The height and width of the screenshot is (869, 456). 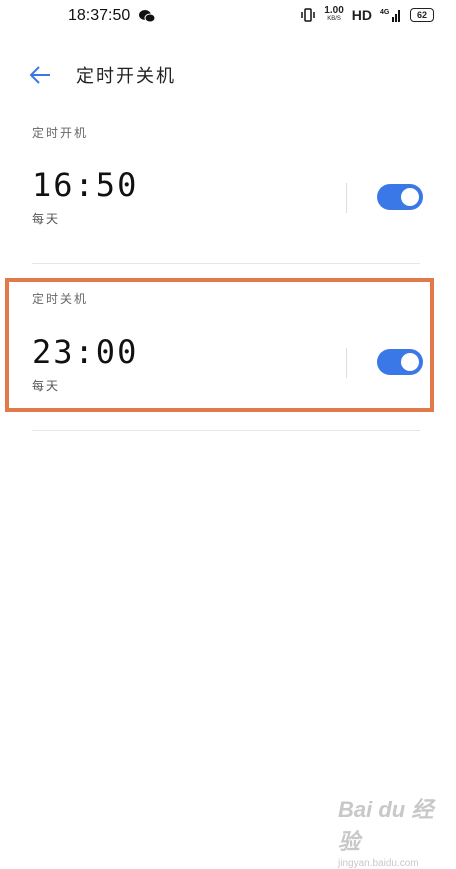 What do you see at coordinates (60, 133) in the screenshot?
I see `power-on-label: 定时开机` at bounding box center [60, 133].